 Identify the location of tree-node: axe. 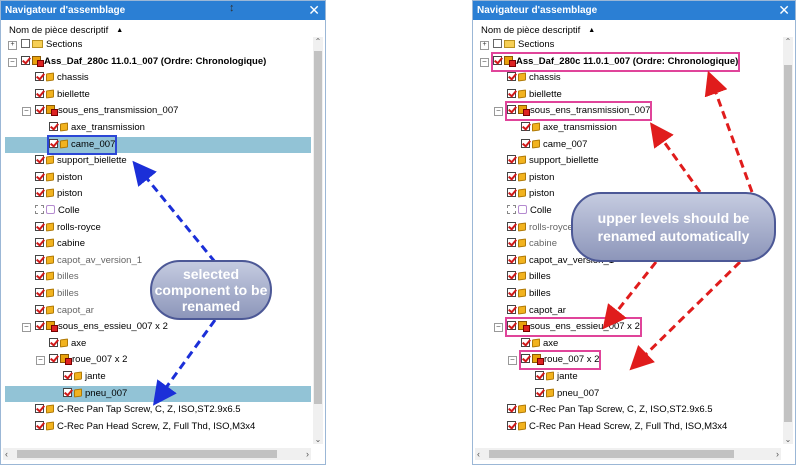
(67, 344).